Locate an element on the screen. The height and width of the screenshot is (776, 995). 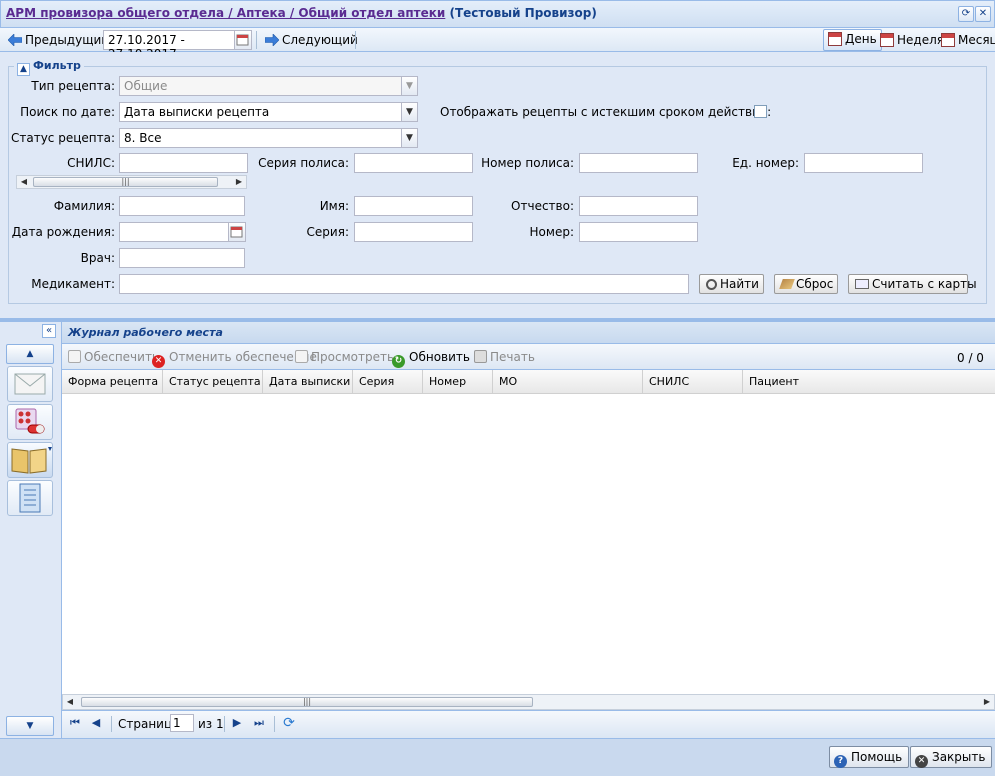
snils-label: СНИЛС: is located at coordinates (91, 163).